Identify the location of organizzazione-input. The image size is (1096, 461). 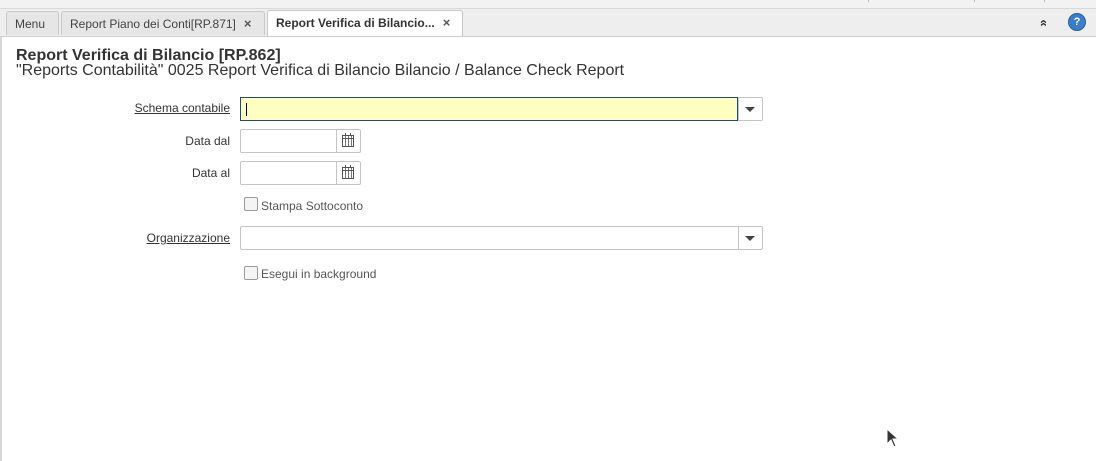
(489, 238).